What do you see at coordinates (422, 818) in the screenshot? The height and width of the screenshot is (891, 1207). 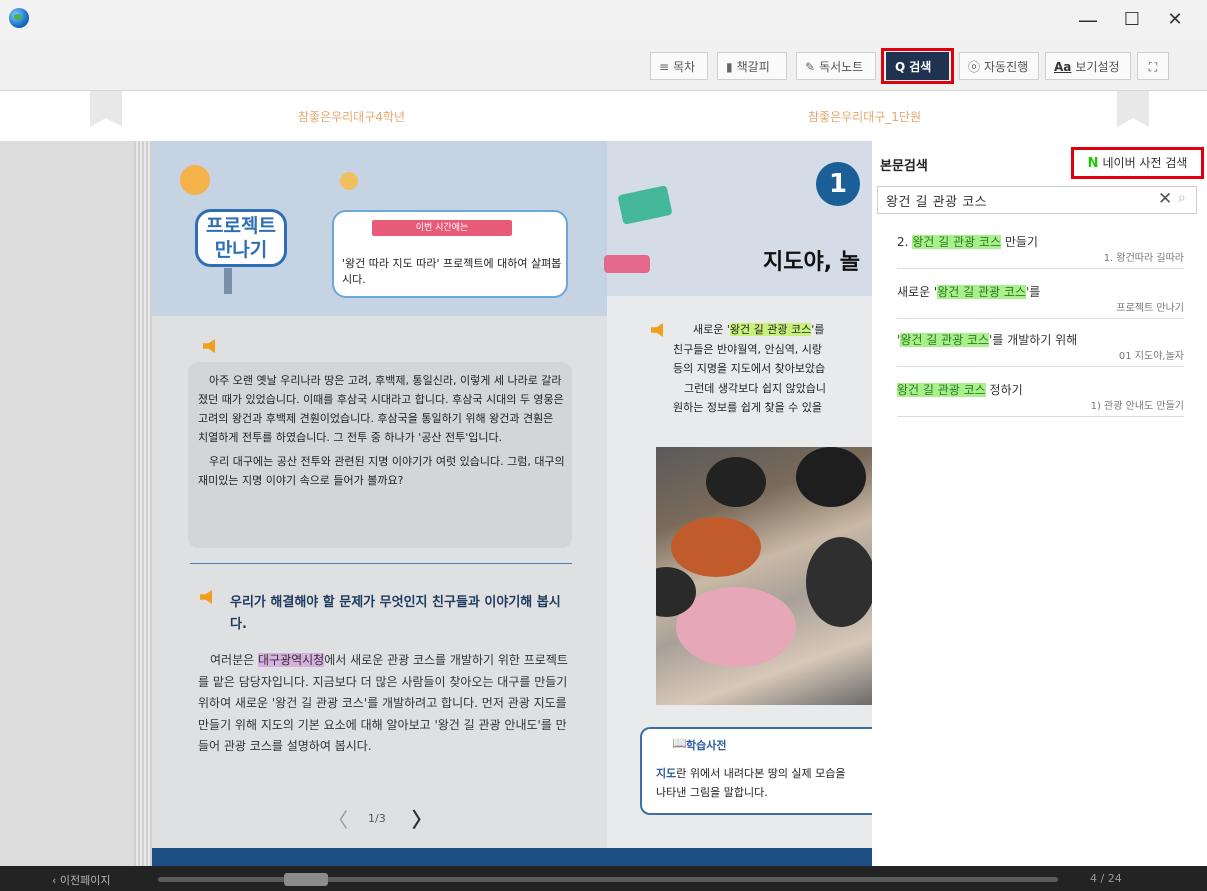 I see `next-slide-arrow-icon: 〉` at bounding box center [422, 818].